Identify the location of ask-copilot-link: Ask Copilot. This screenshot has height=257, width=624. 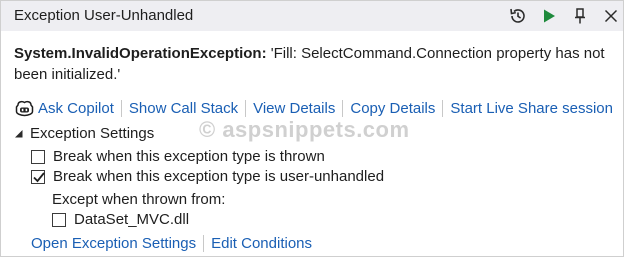
(76, 108).